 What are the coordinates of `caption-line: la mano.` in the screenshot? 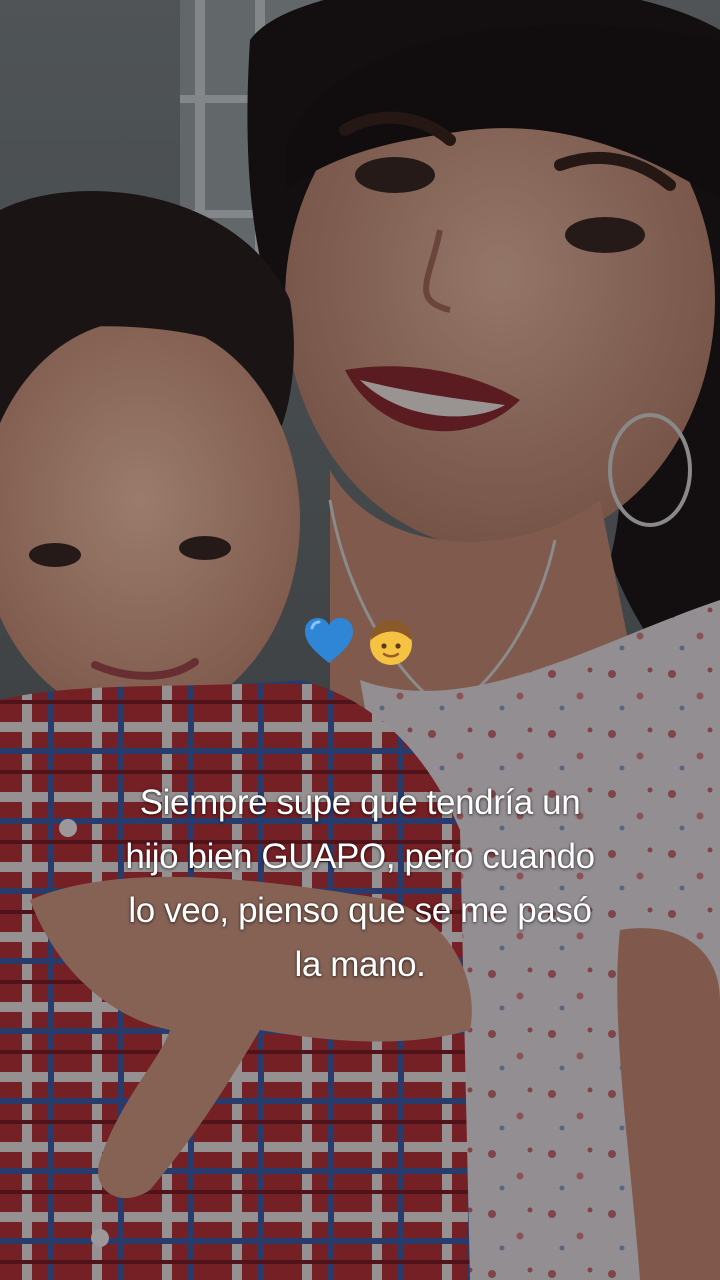 It's located at (360, 964).